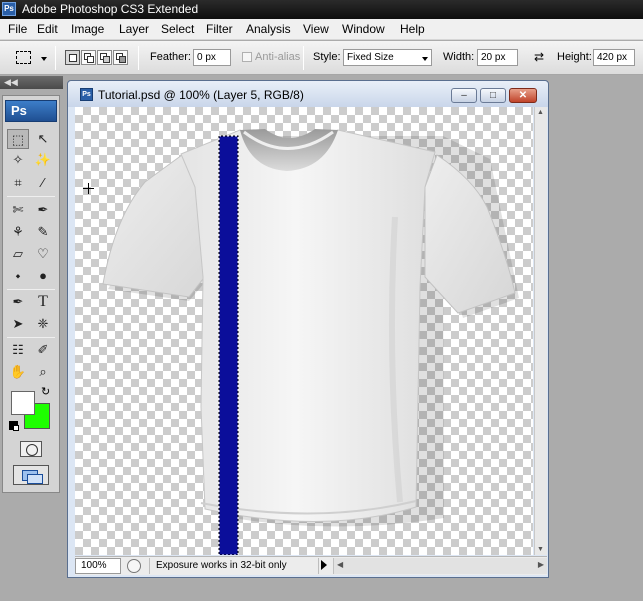 The image size is (643, 601). I want to click on pen-tool-icon: ✒, so click(18, 302).